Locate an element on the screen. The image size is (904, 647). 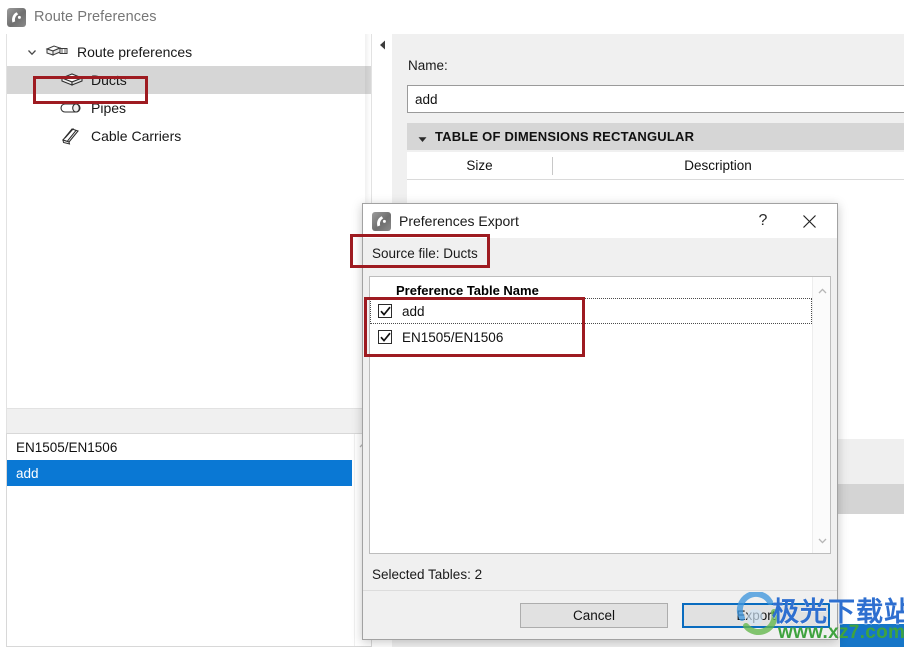
tree-row-pipes: Pipes is located at coordinates (189, 108).